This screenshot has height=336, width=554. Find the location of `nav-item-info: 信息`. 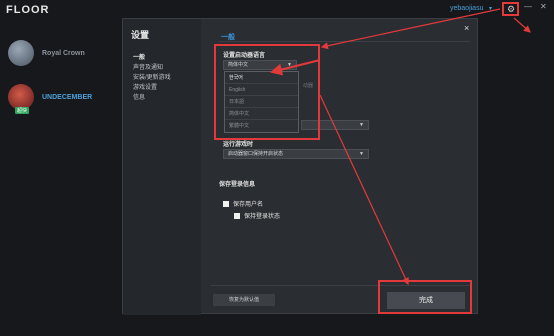

nav-item-info: 信息 is located at coordinates (152, 98).